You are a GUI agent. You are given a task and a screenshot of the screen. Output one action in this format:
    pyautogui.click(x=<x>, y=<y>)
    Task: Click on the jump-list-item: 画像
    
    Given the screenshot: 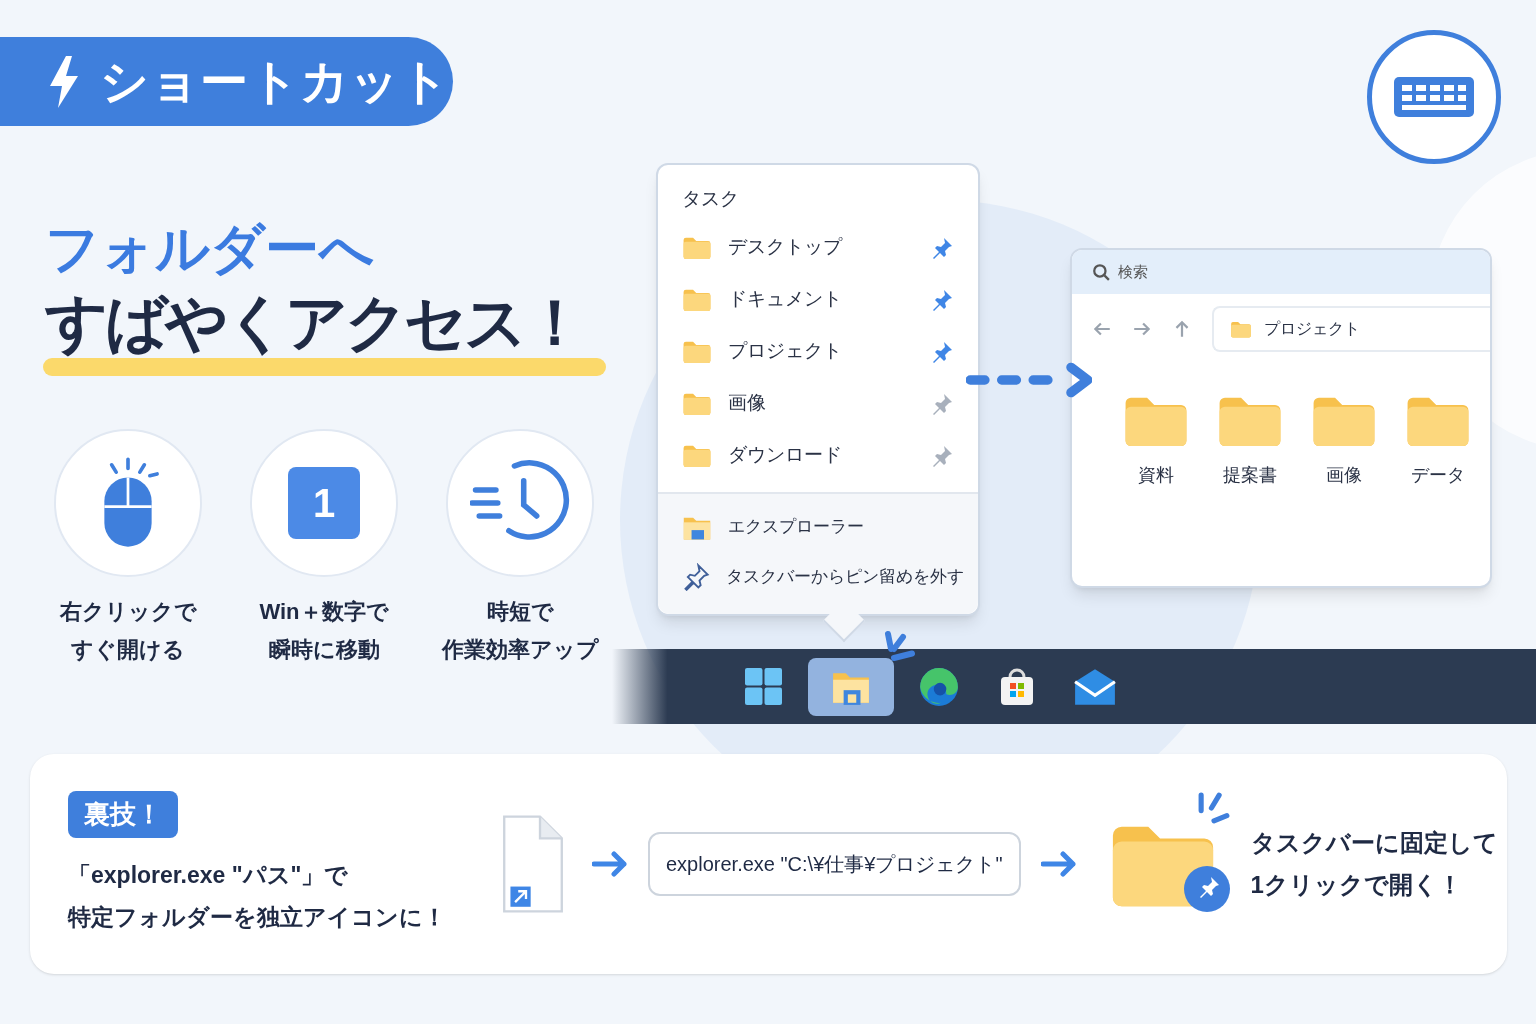 What is the action you would take?
    pyautogui.click(x=818, y=403)
    